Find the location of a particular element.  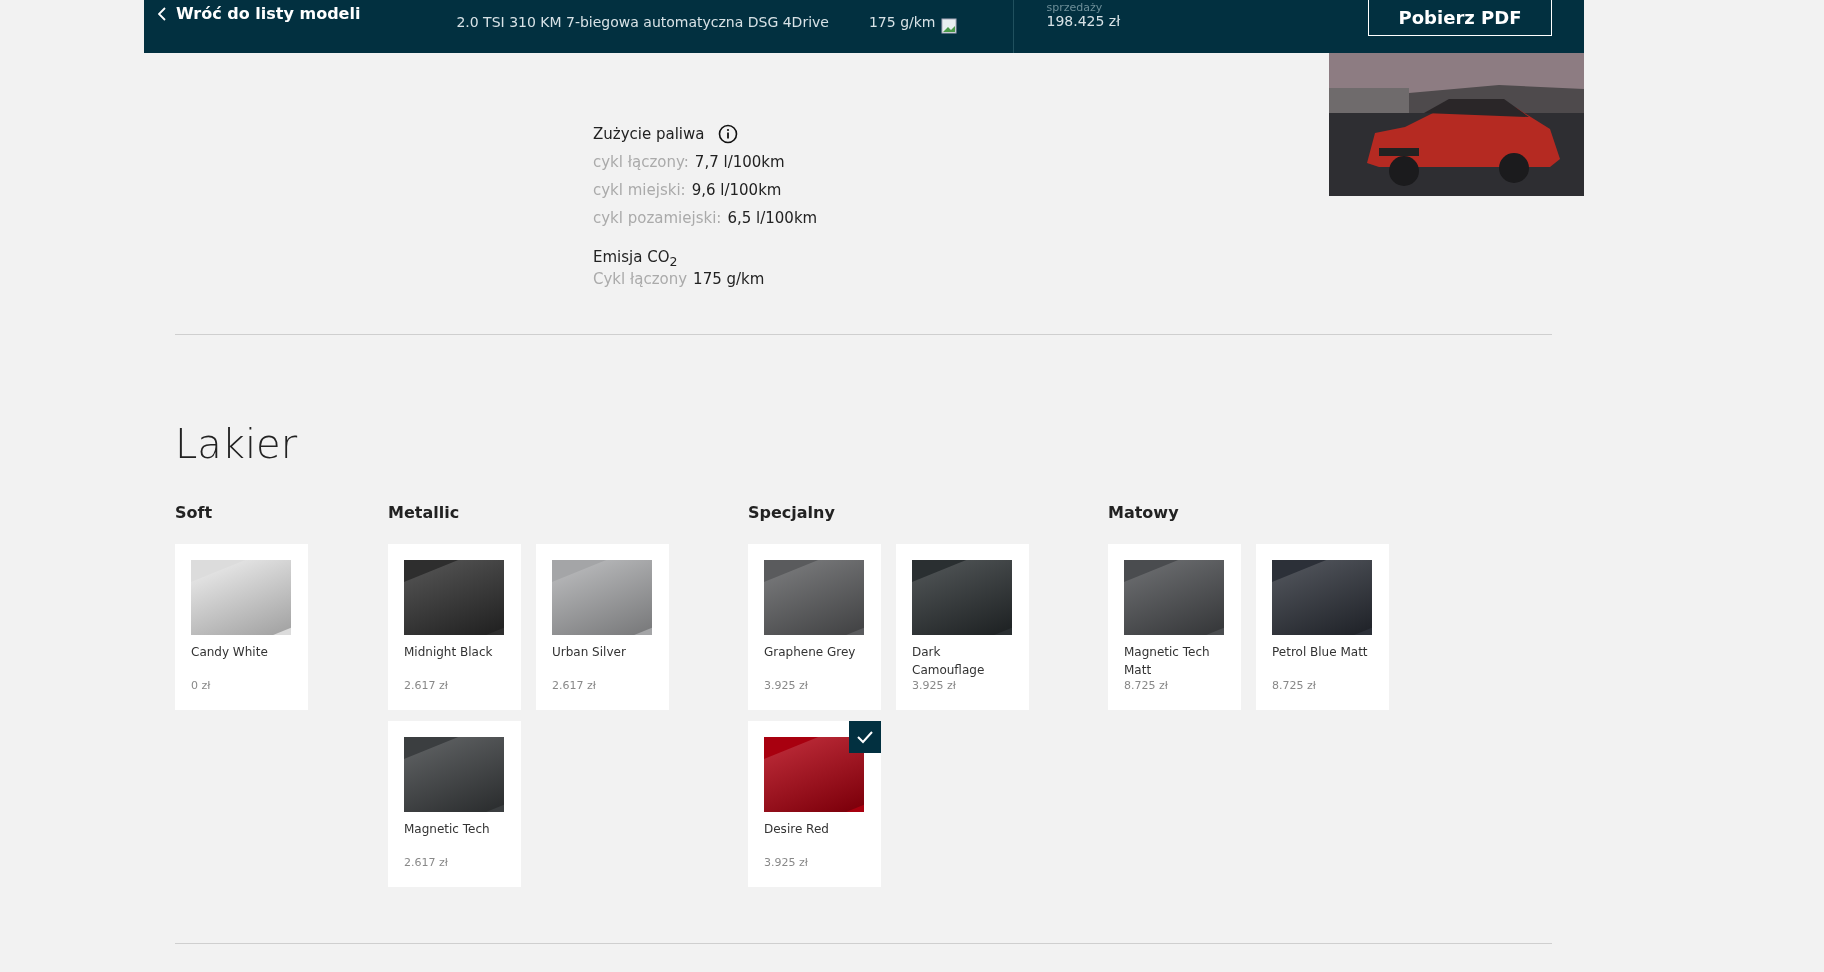

paint-name: Desire Red is located at coordinates (797, 829).